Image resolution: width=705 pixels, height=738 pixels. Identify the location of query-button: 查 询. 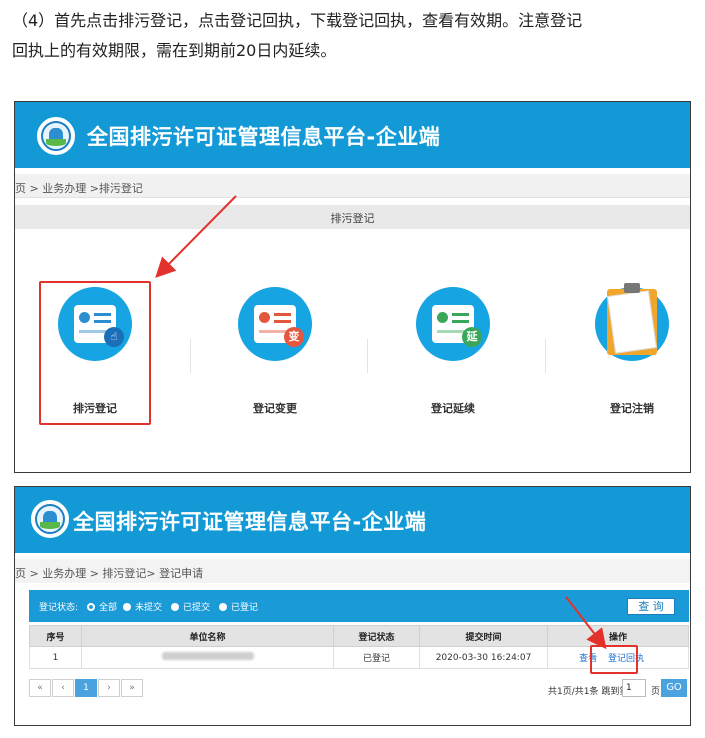
(651, 606).